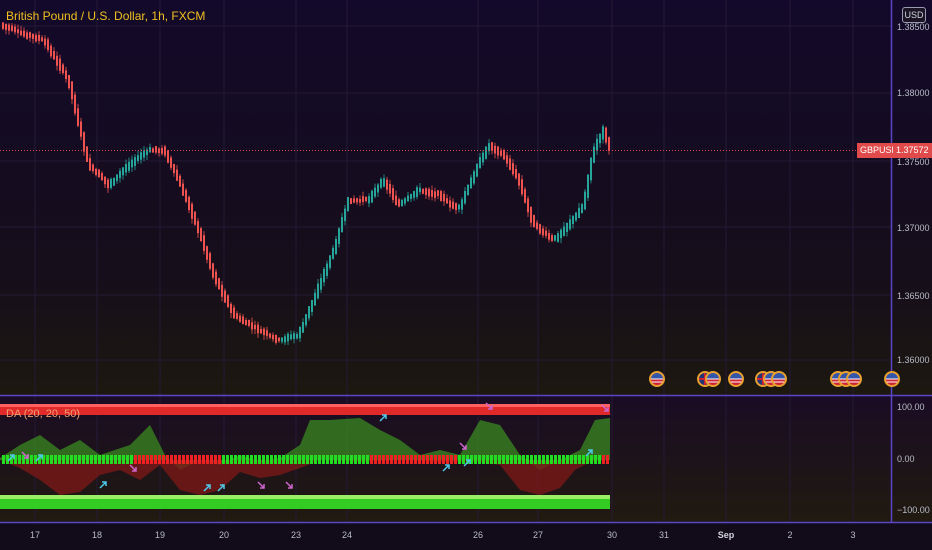 Image resolution: width=932 pixels, height=550 pixels. I want to click on price-axis-label: 1.38000, so click(913, 93).